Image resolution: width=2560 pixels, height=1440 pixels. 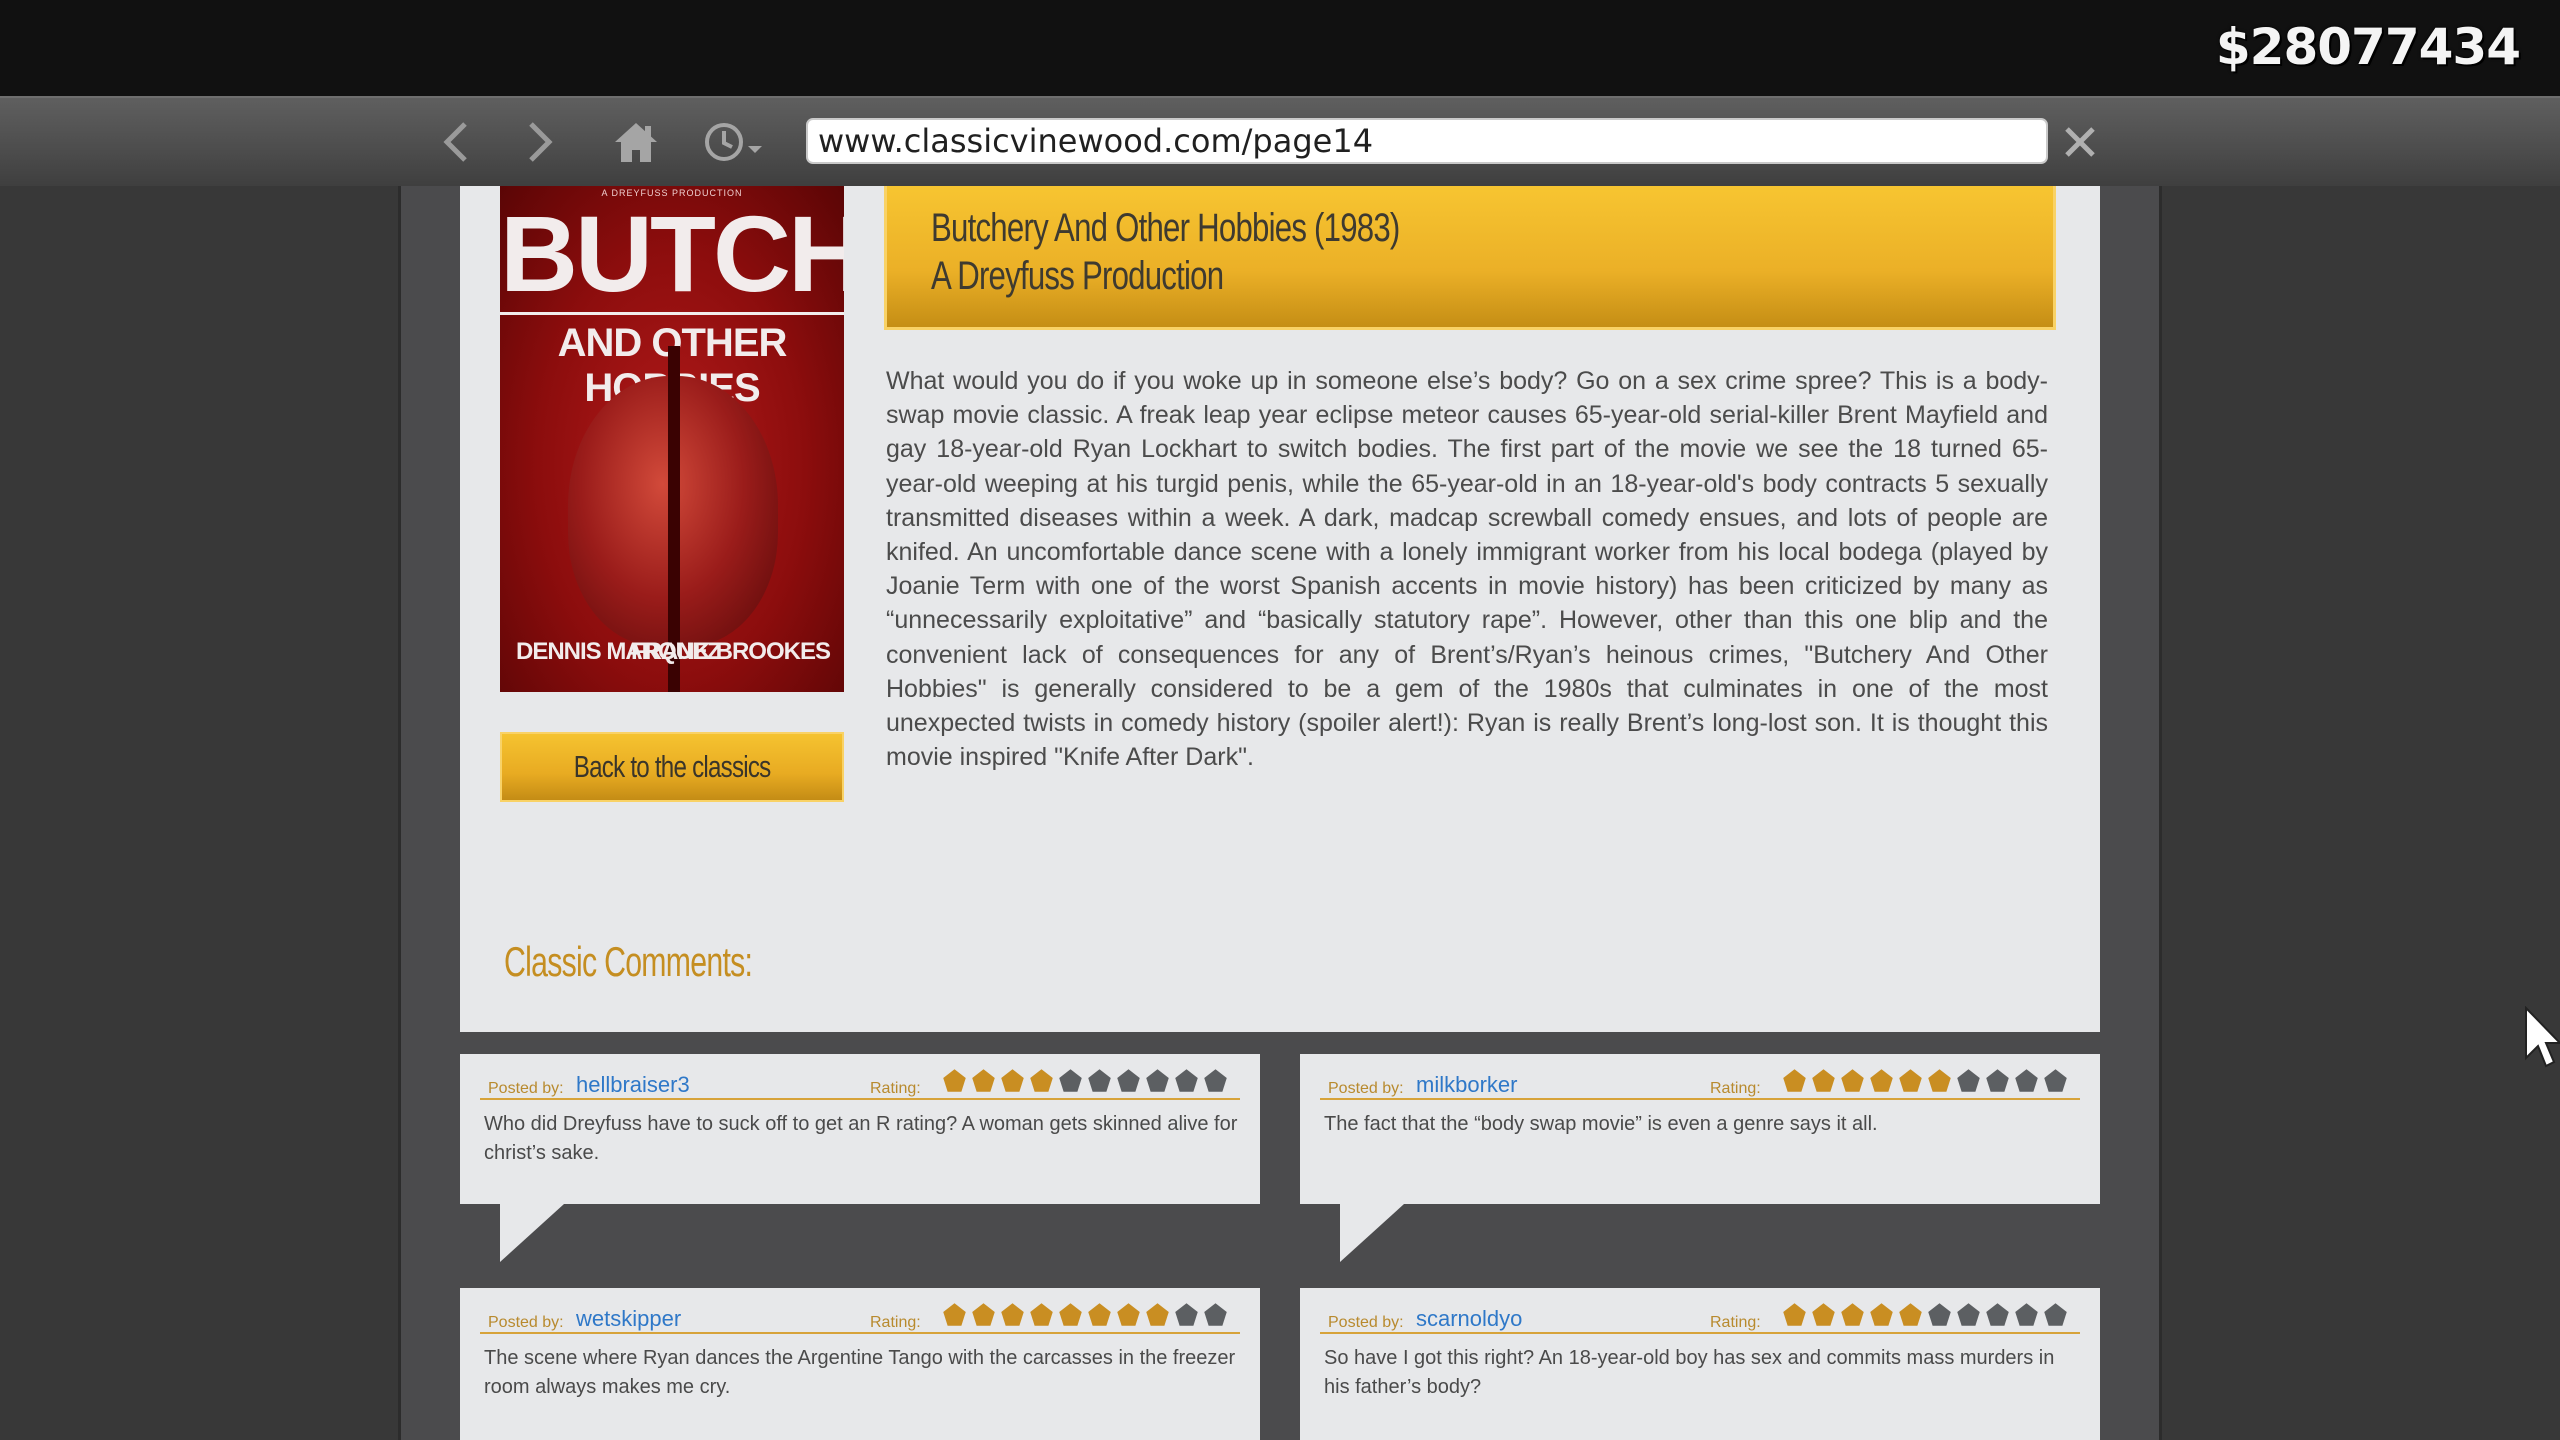 I want to click on forward-arrow-icon, so click(x=540, y=142).